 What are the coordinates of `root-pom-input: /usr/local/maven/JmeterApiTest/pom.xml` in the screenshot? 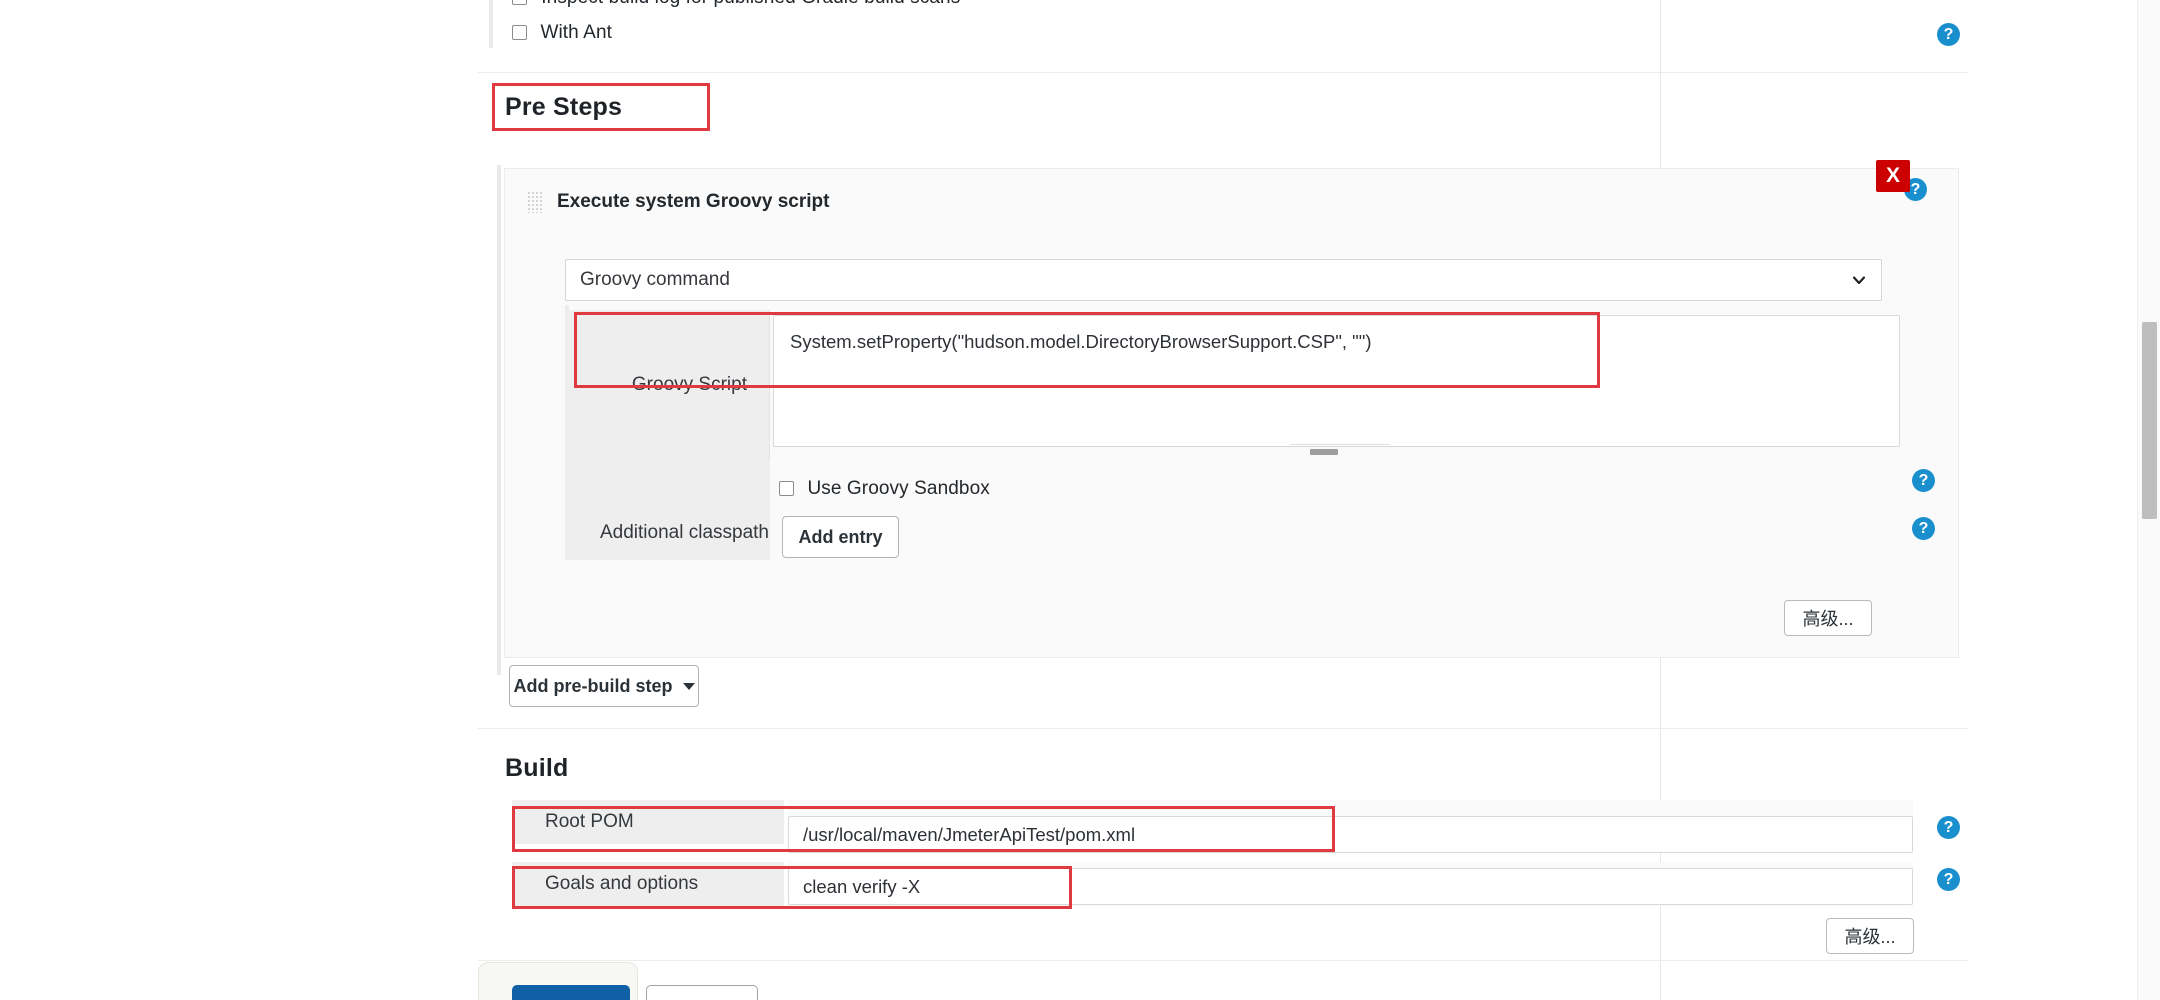 It's located at (1350, 834).